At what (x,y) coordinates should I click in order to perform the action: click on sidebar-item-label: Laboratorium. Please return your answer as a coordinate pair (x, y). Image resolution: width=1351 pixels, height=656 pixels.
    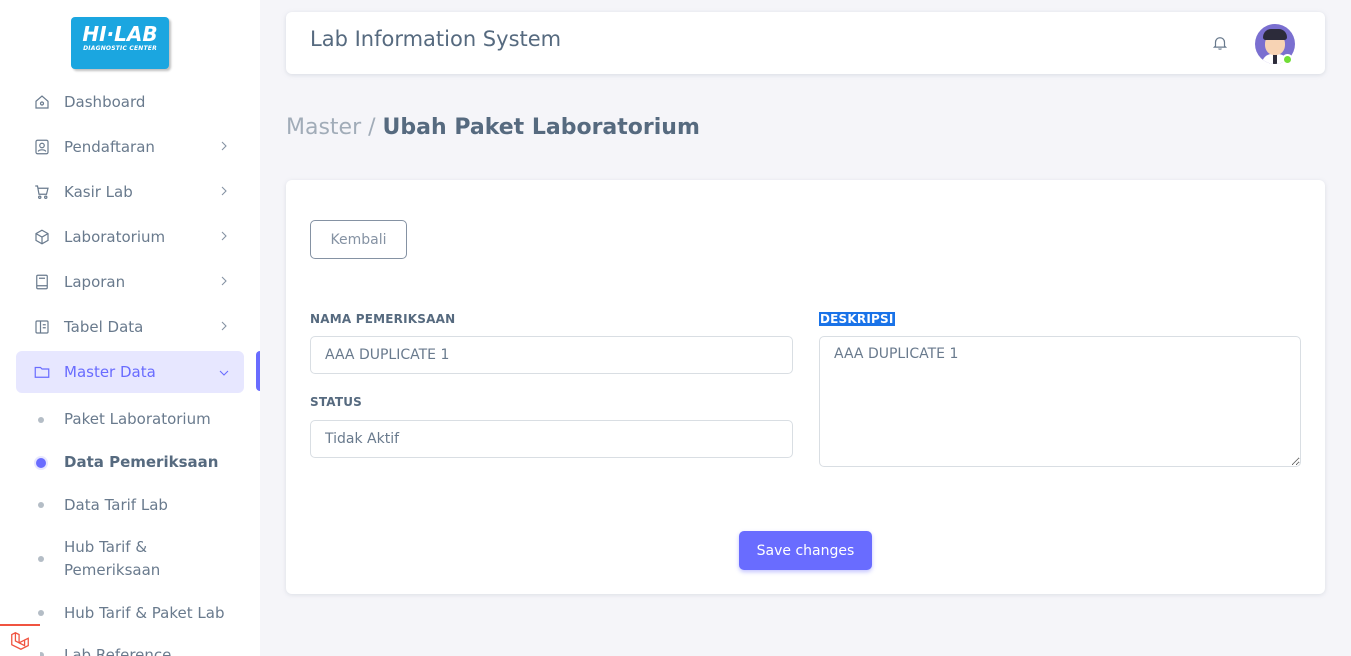
    Looking at the image, I should click on (115, 236).